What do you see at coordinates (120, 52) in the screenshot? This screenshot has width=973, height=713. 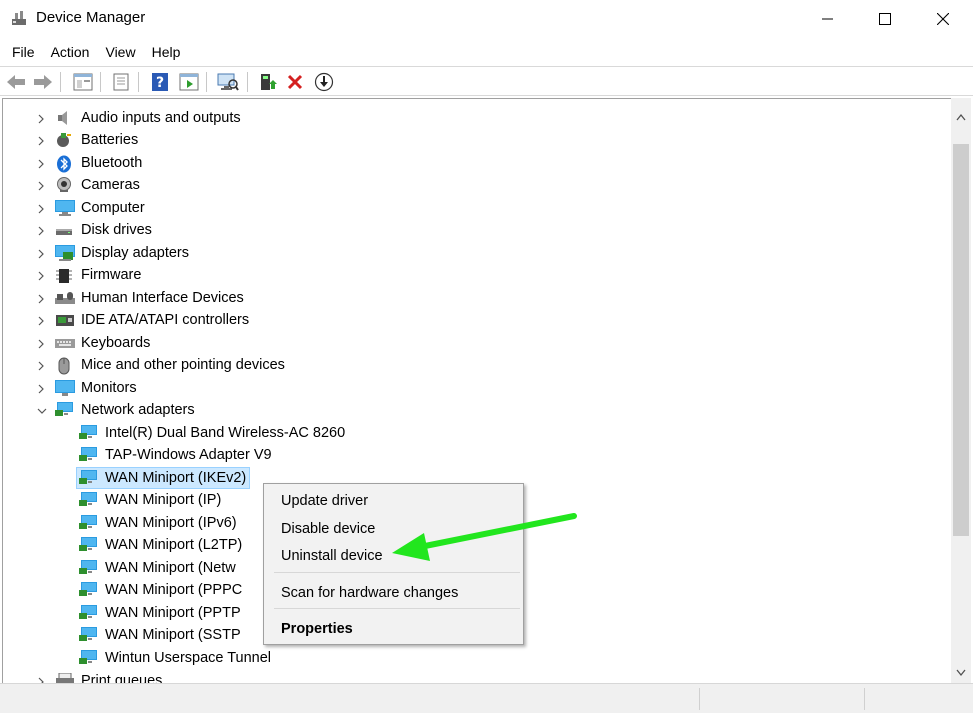 I see `menu-view: View` at bounding box center [120, 52].